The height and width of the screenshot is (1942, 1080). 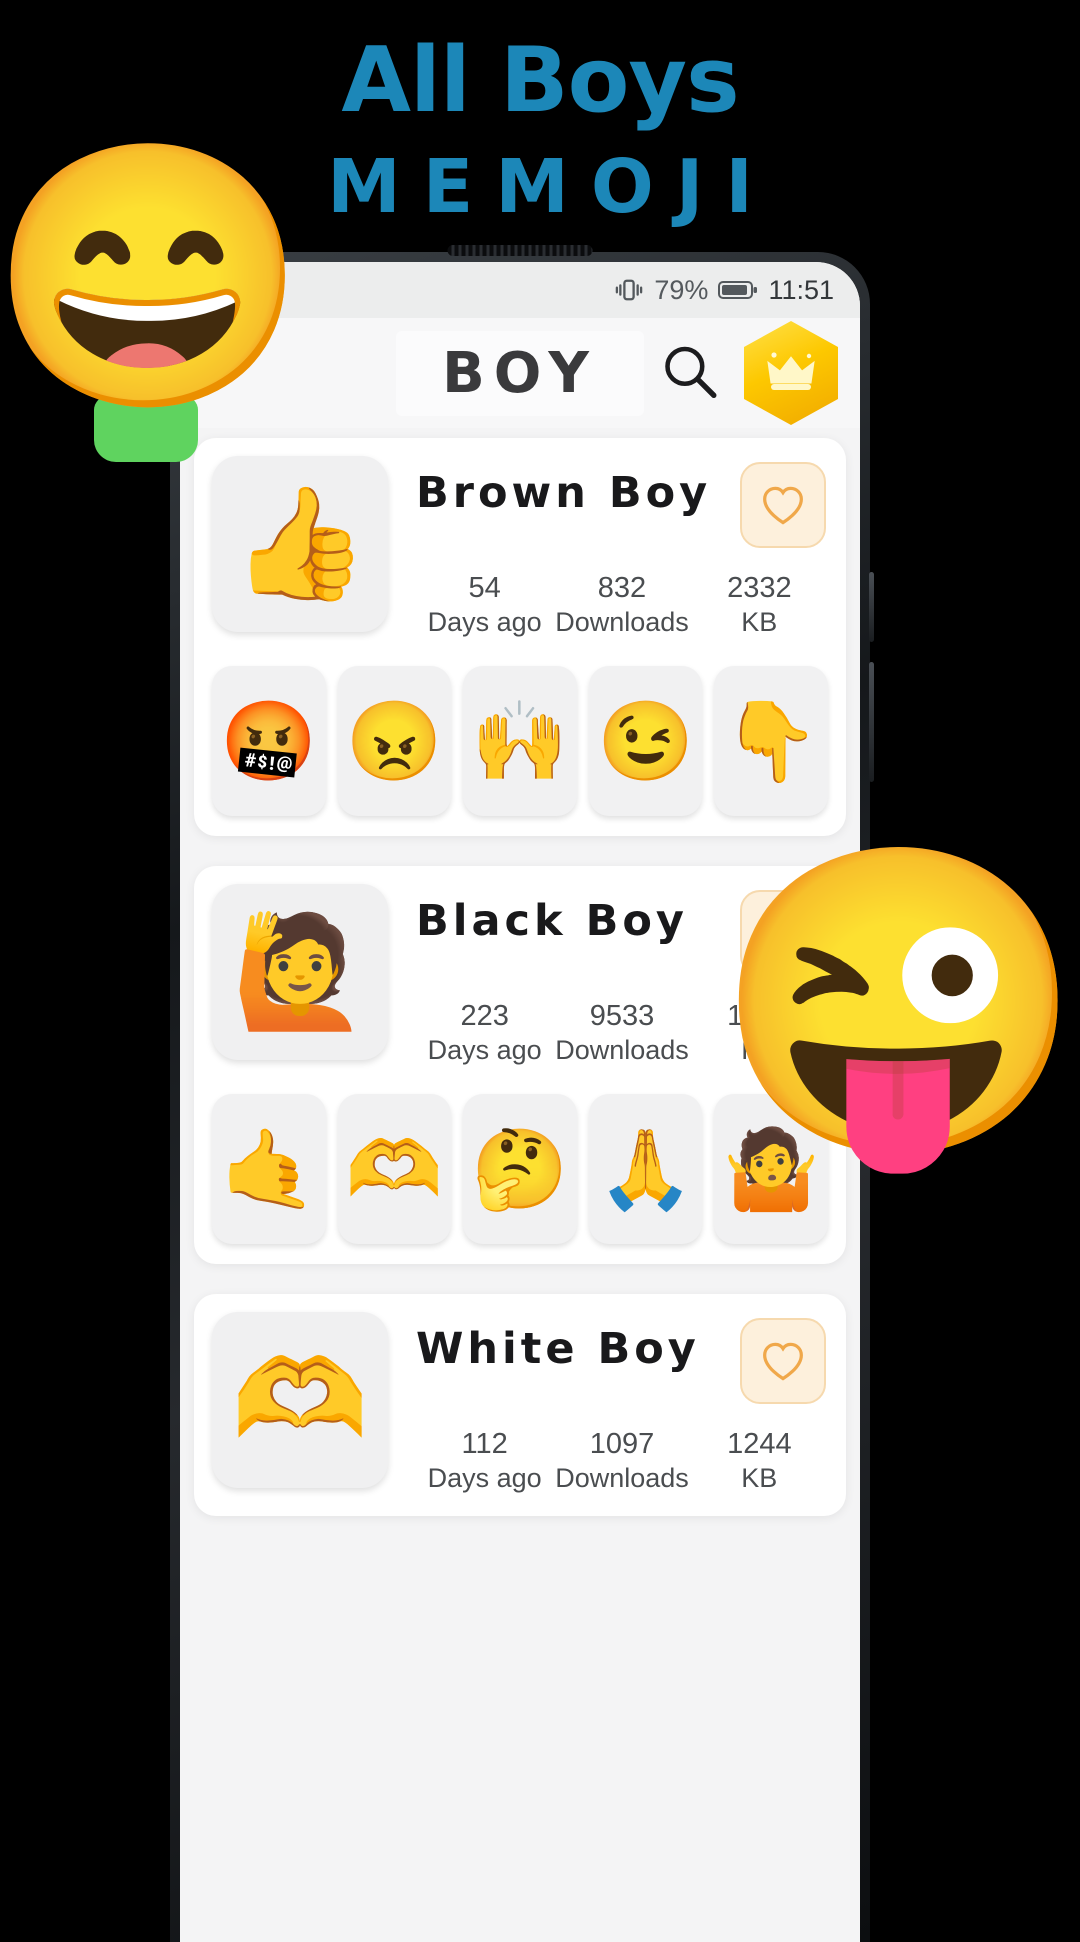 I want to click on status-time: 11:51, so click(x=801, y=289).